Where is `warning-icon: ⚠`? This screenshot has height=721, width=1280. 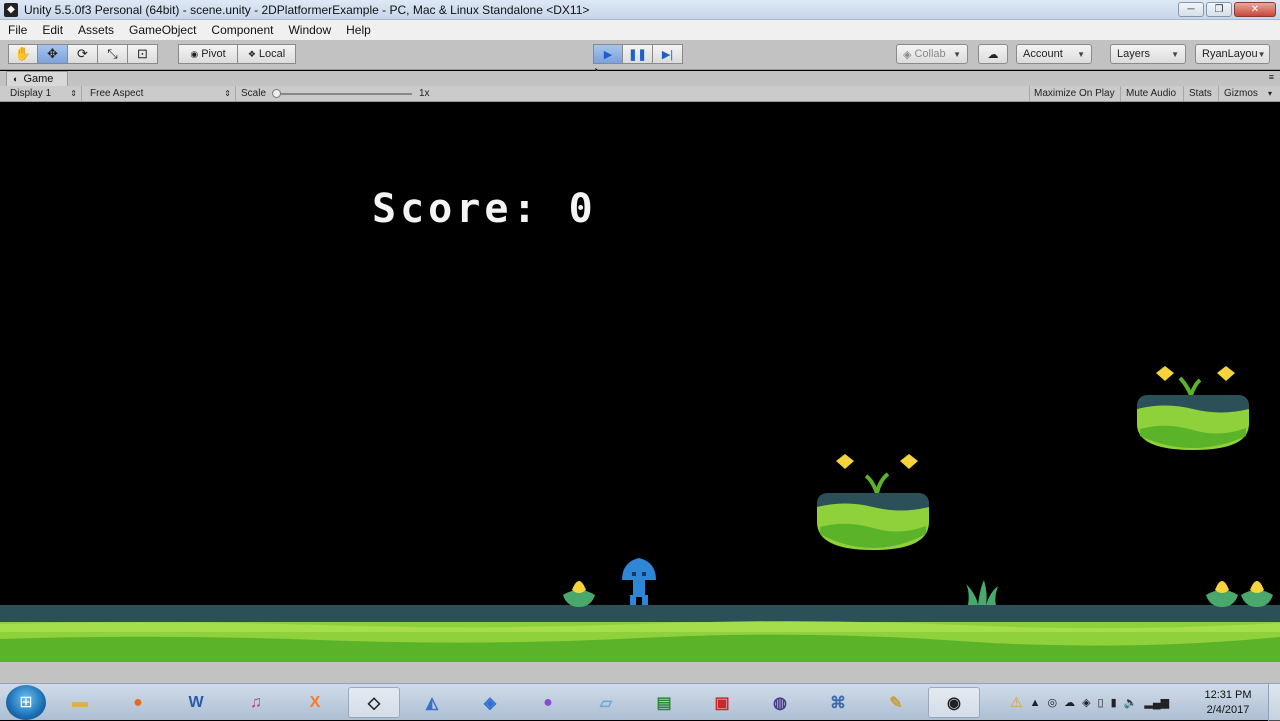 warning-icon: ⚠ is located at coordinates (1016, 702).